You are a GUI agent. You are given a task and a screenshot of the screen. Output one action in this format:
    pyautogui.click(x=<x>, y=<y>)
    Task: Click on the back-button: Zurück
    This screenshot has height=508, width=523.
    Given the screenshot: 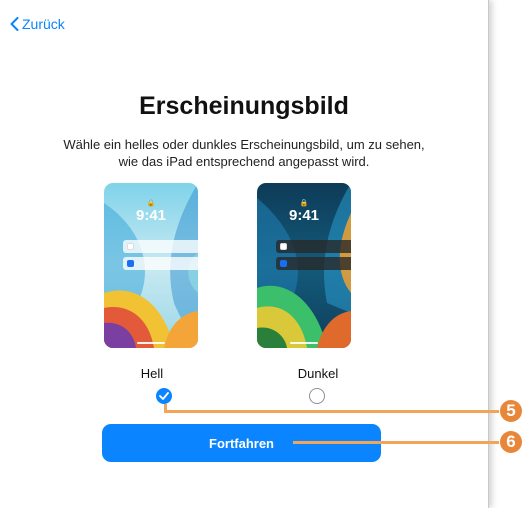 What is the action you would take?
    pyautogui.click(x=37, y=24)
    